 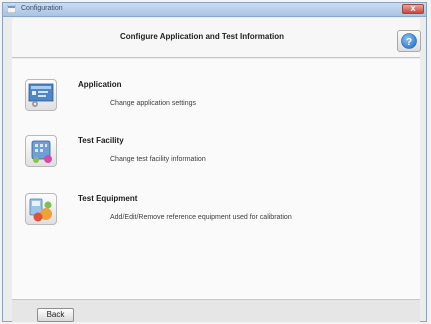 I want to click on app-icon, so click(x=11, y=9).